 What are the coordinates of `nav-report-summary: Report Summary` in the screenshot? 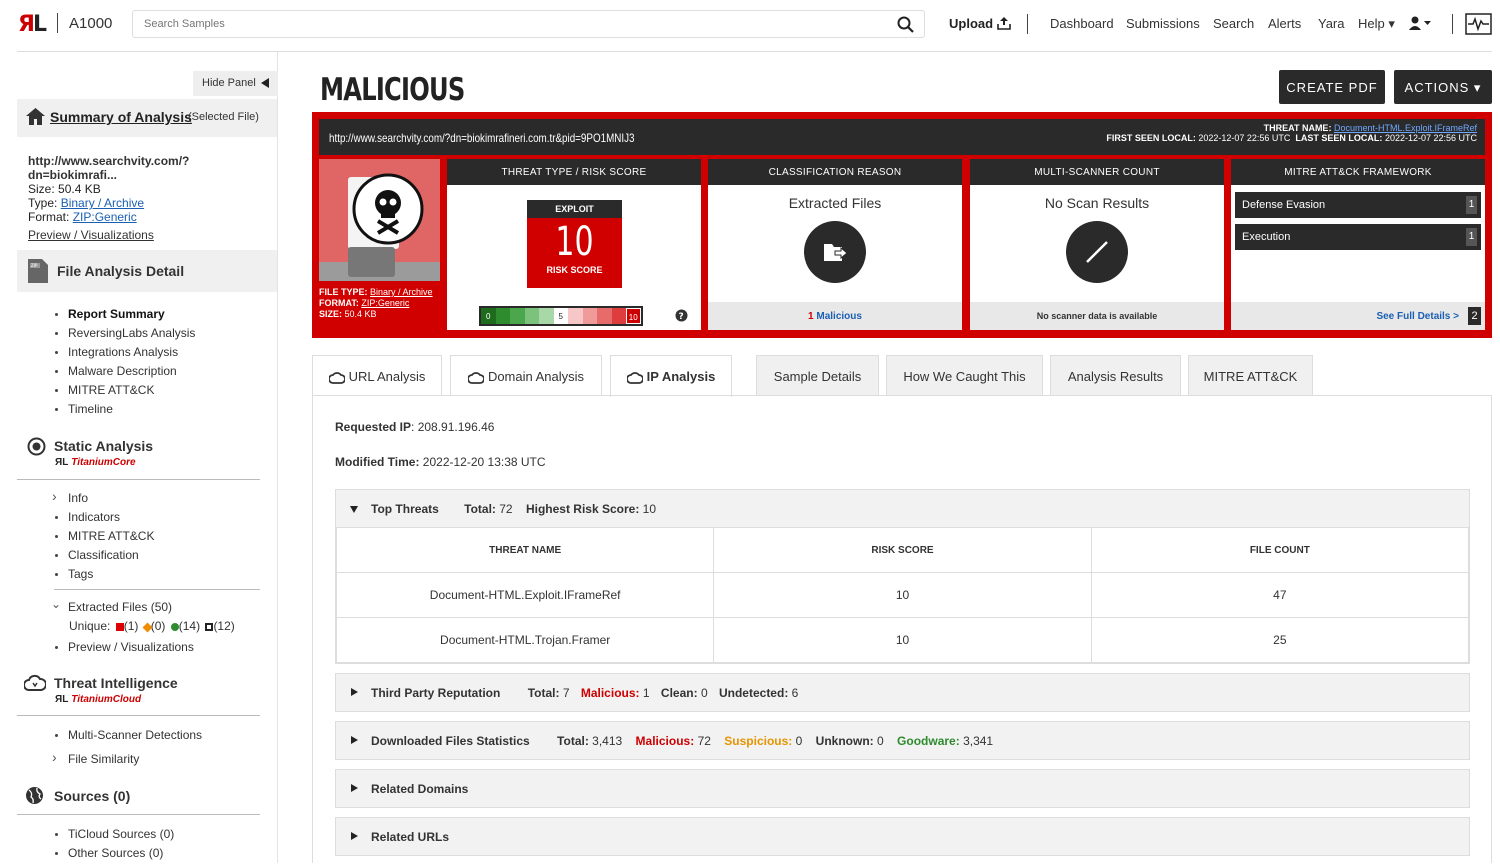 It's located at (124, 316).